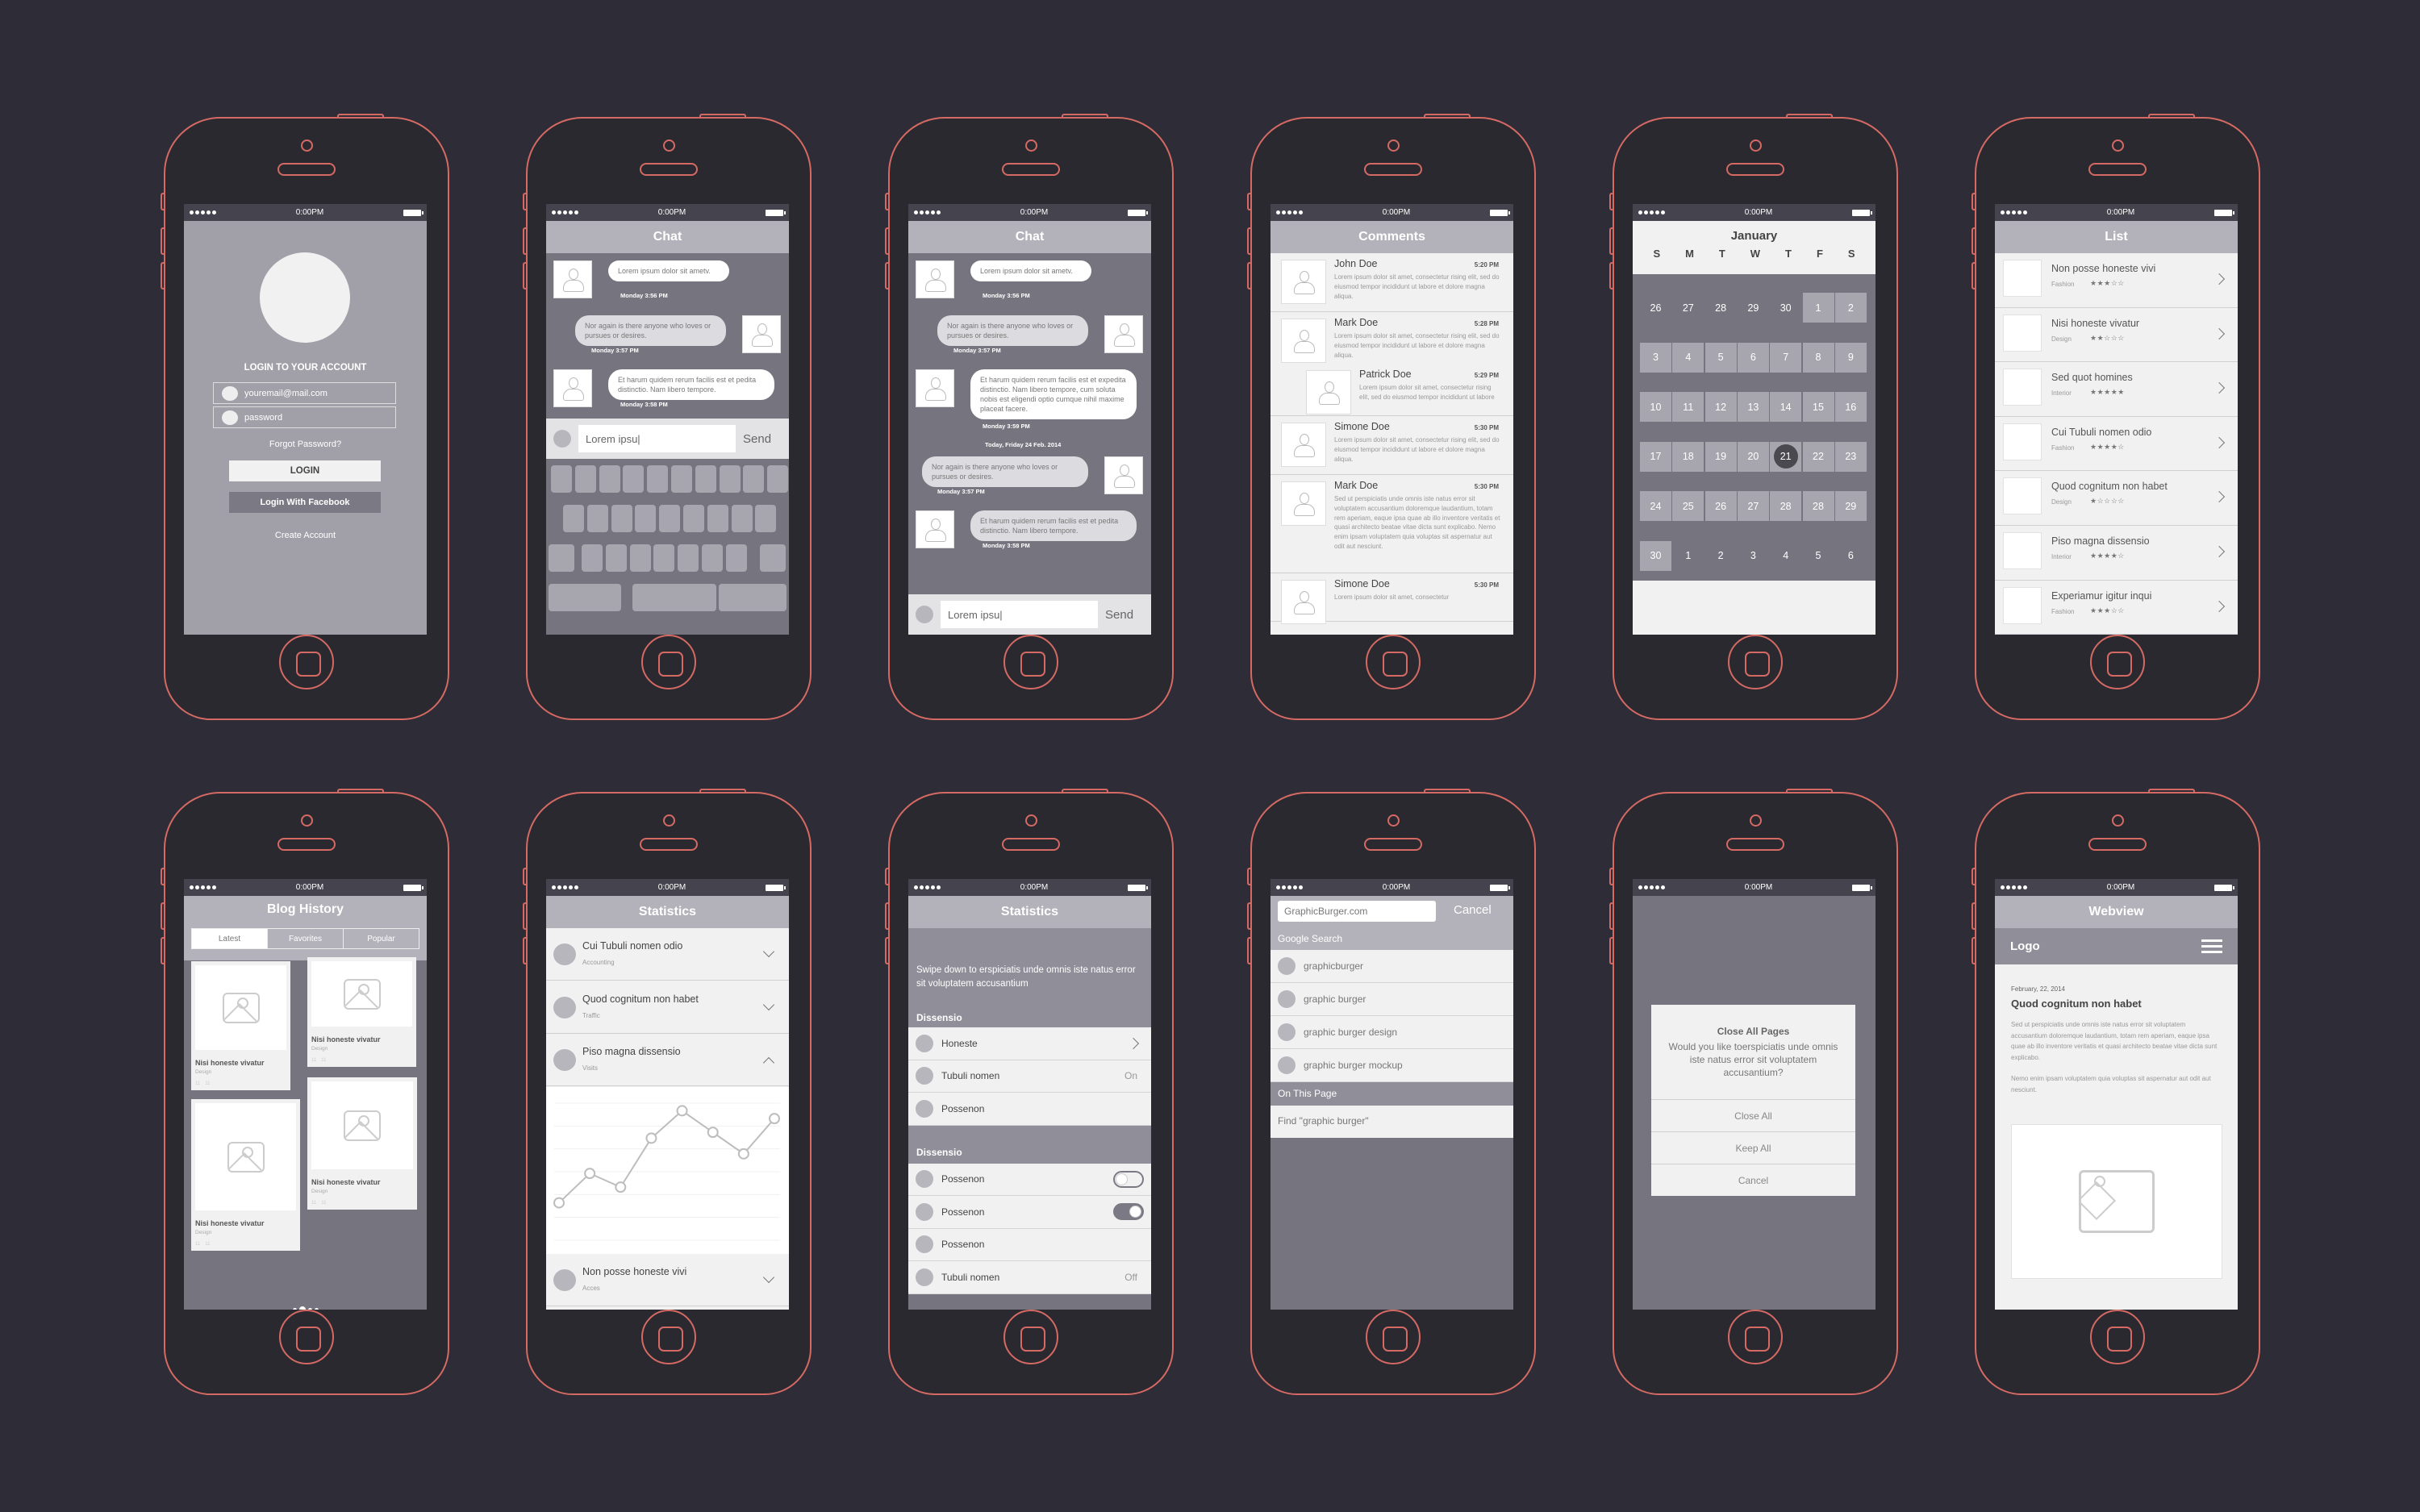 This screenshot has width=2420, height=1512. Describe the element at coordinates (305, 502) in the screenshot. I see `facebook-login-button: Login With Facebook` at that location.